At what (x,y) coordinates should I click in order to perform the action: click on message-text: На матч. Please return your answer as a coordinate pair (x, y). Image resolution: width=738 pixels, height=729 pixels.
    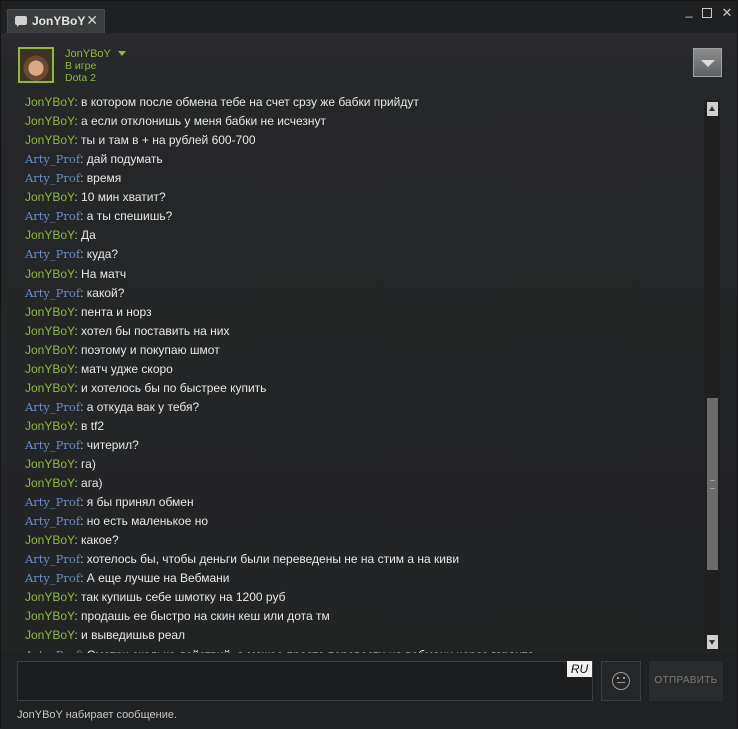
    Looking at the image, I should click on (104, 273).